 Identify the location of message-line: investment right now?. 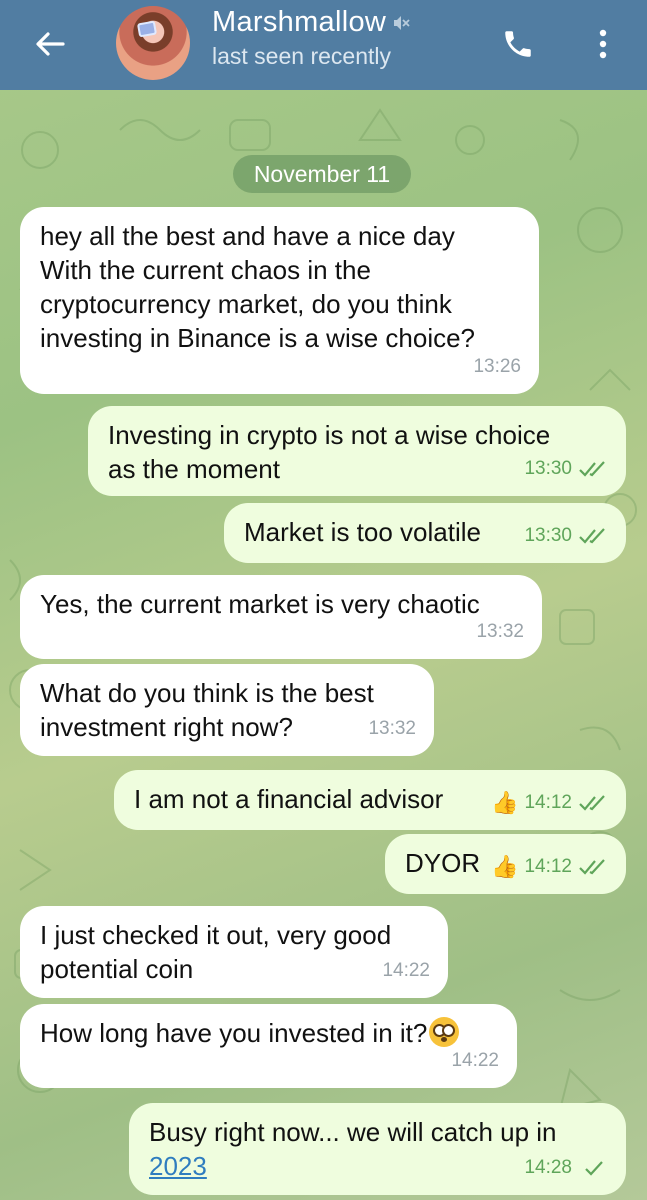
(166, 727).